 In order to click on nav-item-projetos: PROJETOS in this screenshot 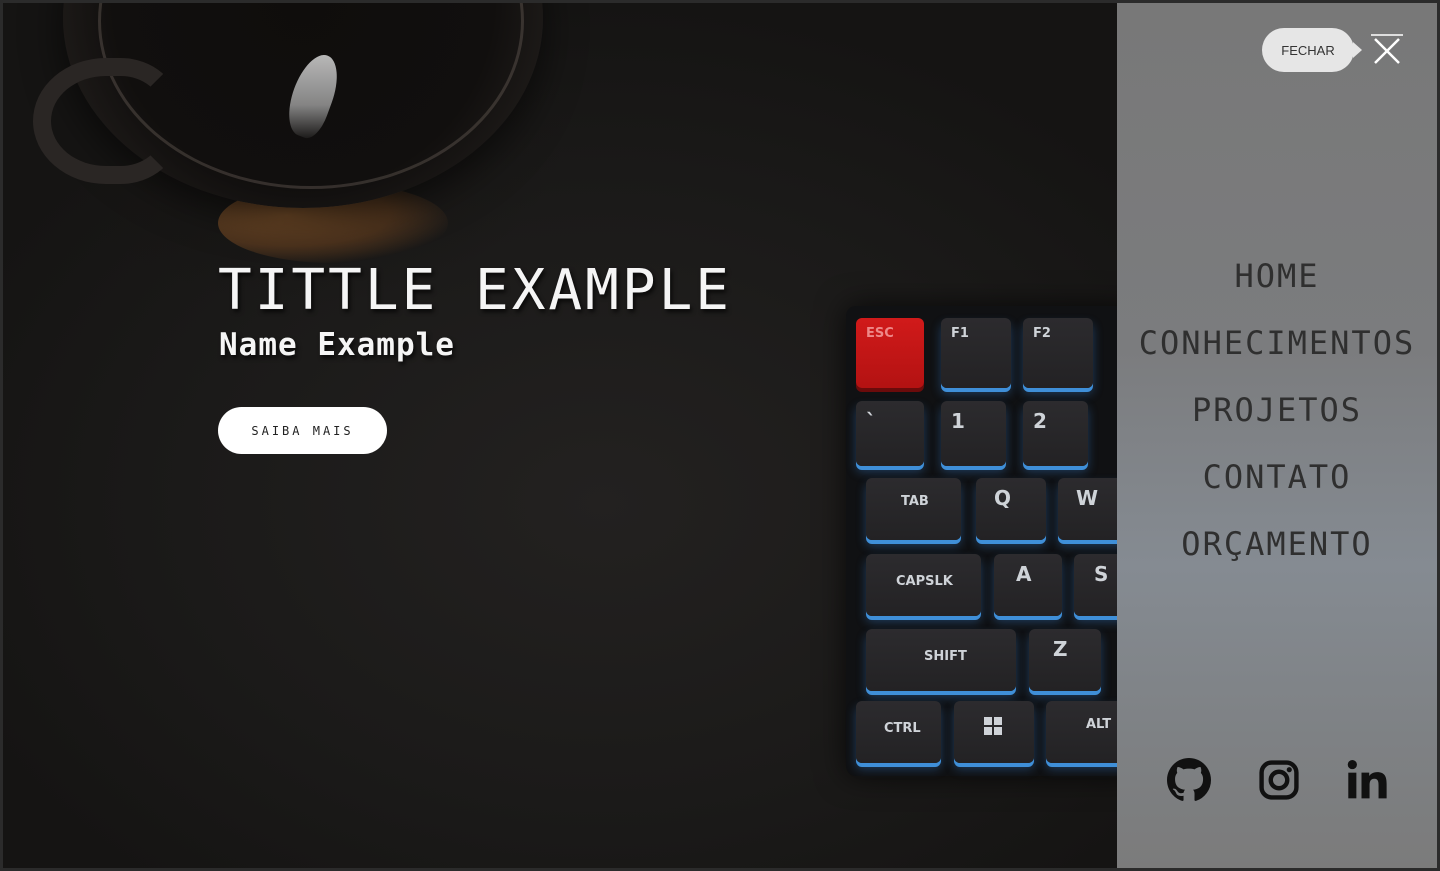, I will do `click(1277, 420)`.